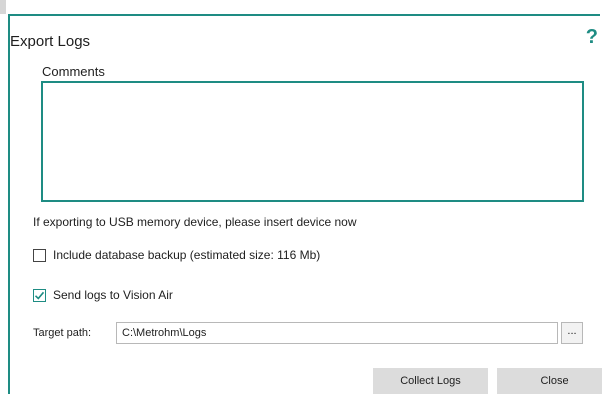 The height and width of the screenshot is (394, 602). I want to click on target-path-input, so click(337, 333).